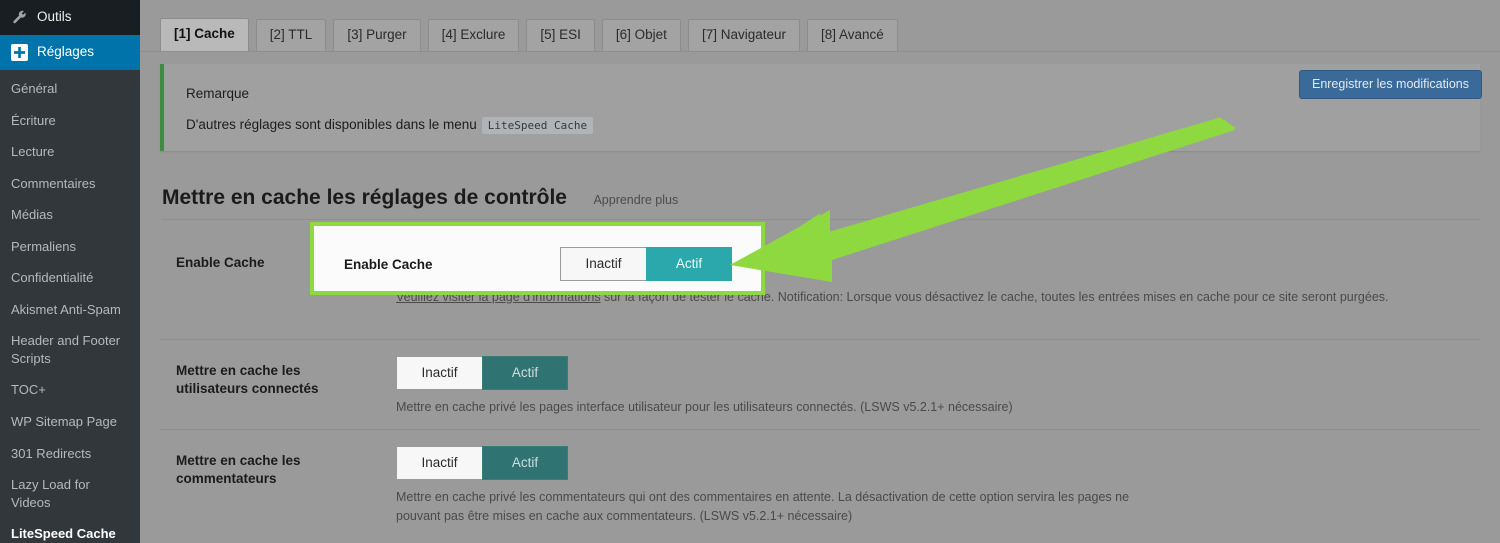 Image resolution: width=1500 pixels, height=543 pixels. Describe the element at coordinates (388, 264) in the screenshot. I see `highlighted-setting-label: Enable Cache` at that location.